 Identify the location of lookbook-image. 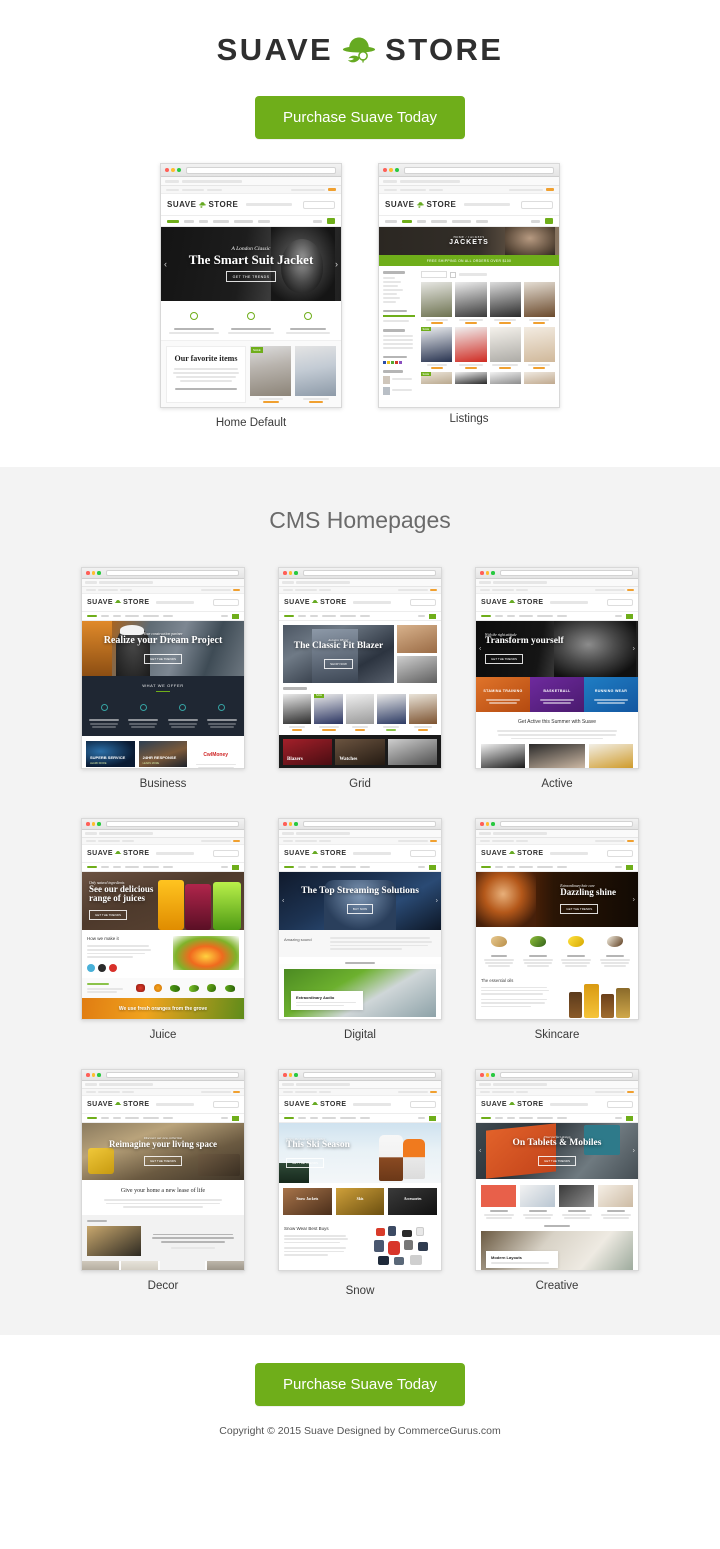
(206, 408).